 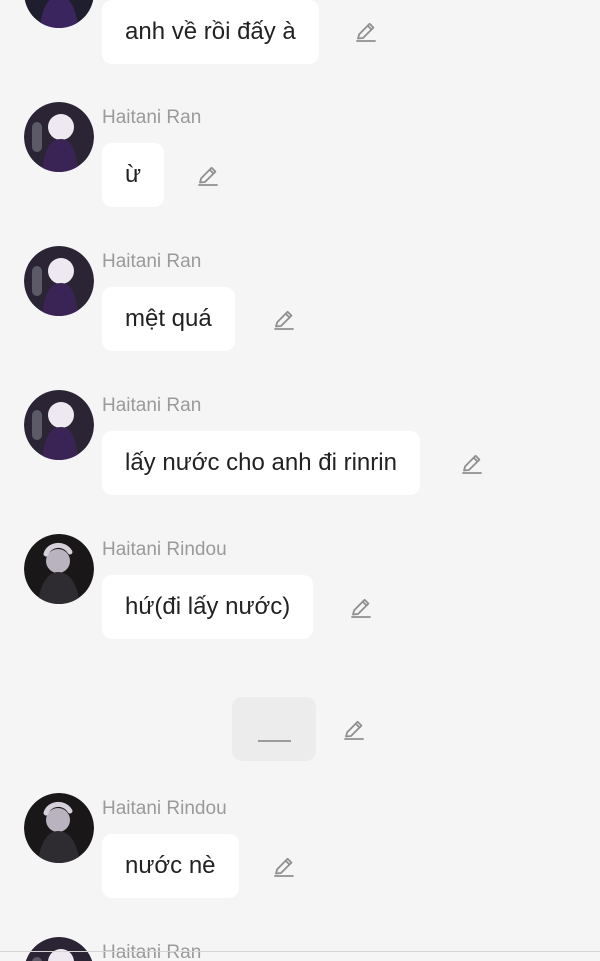 What do you see at coordinates (210, 32) in the screenshot?
I see `message-bubble: anh về rồi đấy à` at bounding box center [210, 32].